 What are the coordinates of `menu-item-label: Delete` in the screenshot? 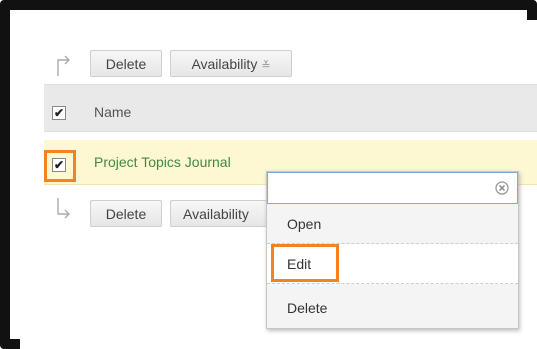 It's located at (307, 308).